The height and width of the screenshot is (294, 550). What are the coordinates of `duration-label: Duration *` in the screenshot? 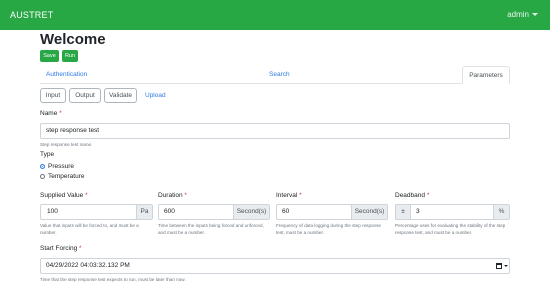 It's located at (172, 195).